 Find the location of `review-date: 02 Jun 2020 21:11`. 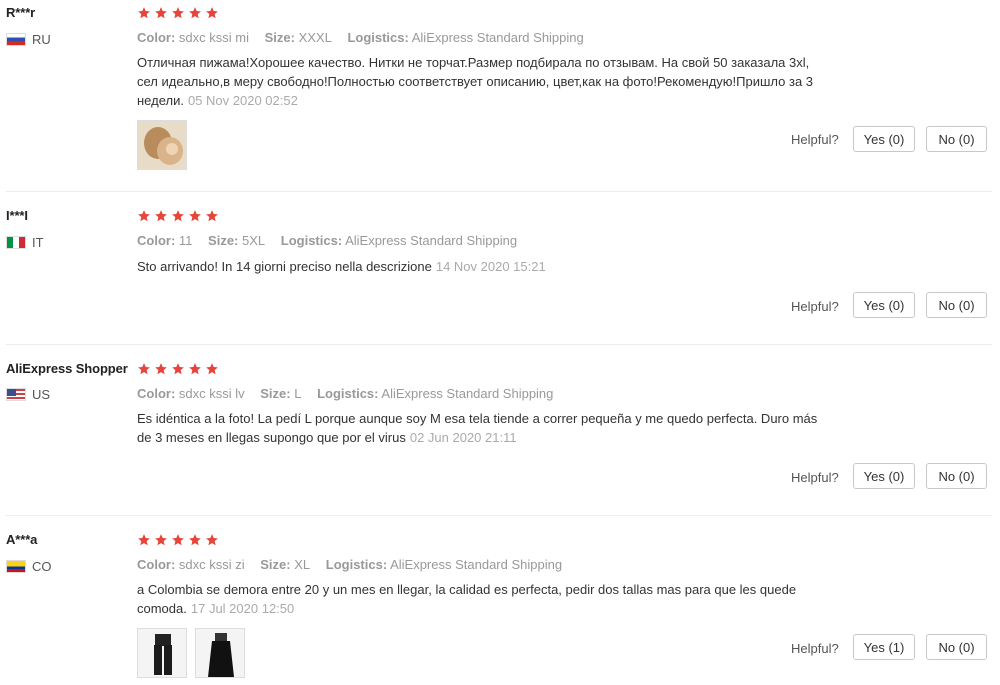

review-date: 02 Jun 2020 21:11 is located at coordinates (463, 437).